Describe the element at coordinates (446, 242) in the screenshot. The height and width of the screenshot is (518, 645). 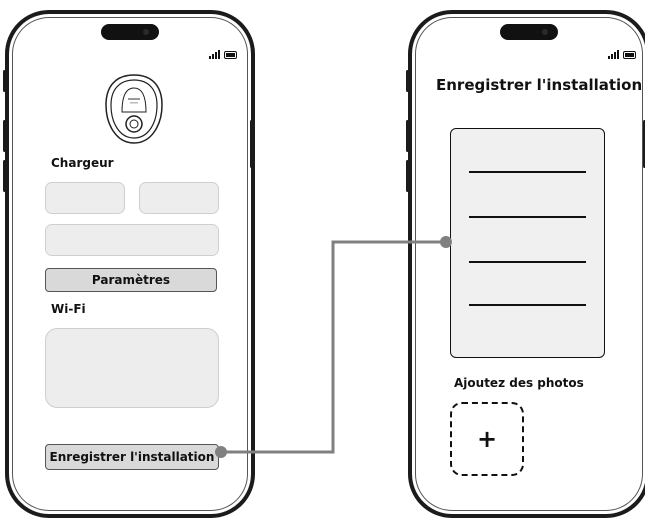
I see `connector-end-dot` at that location.